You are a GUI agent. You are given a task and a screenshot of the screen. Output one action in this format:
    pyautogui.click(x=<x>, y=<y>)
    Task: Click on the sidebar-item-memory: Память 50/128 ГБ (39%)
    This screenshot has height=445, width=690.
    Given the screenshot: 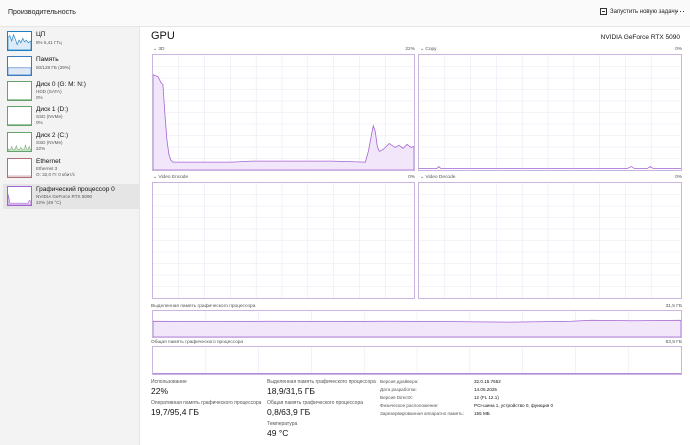 What is the action you would take?
    pyautogui.click(x=71, y=66)
    